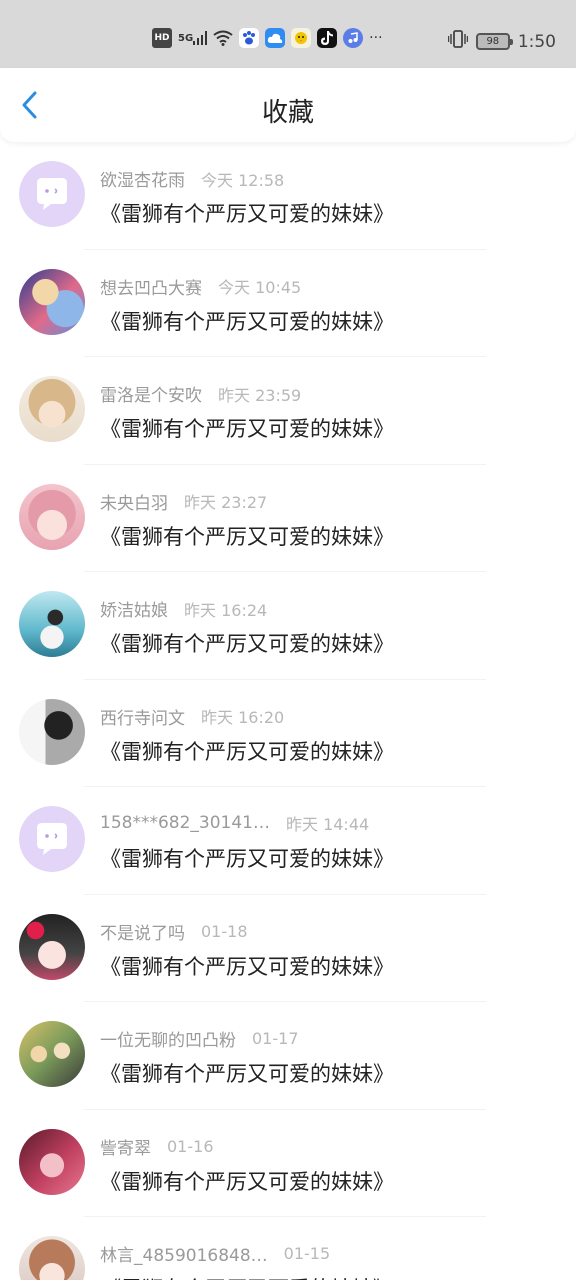 The height and width of the screenshot is (1280, 576). Describe the element at coordinates (168, 1038) in the screenshot. I see `username: 一位无聊的凹凸粉` at that location.